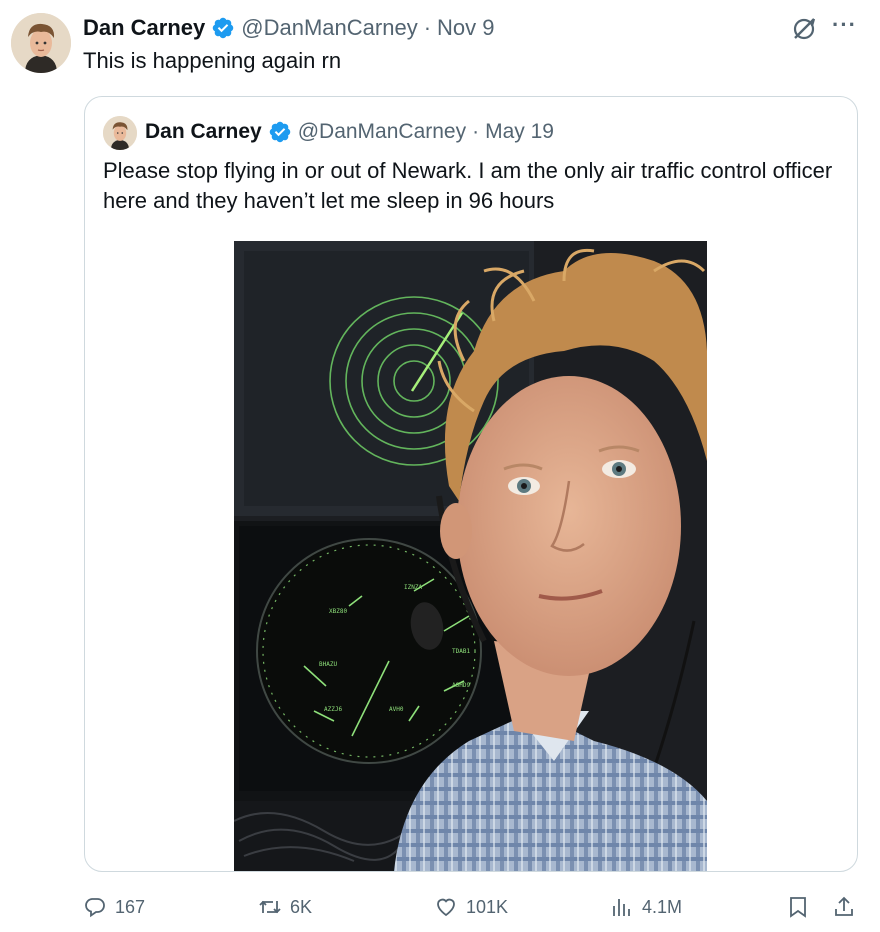 Image resolution: width=880 pixels, height=932 pixels. What do you see at coordinates (845, 27) in the screenshot?
I see `more-options-icon: ···` at bounding box center [845, 27].